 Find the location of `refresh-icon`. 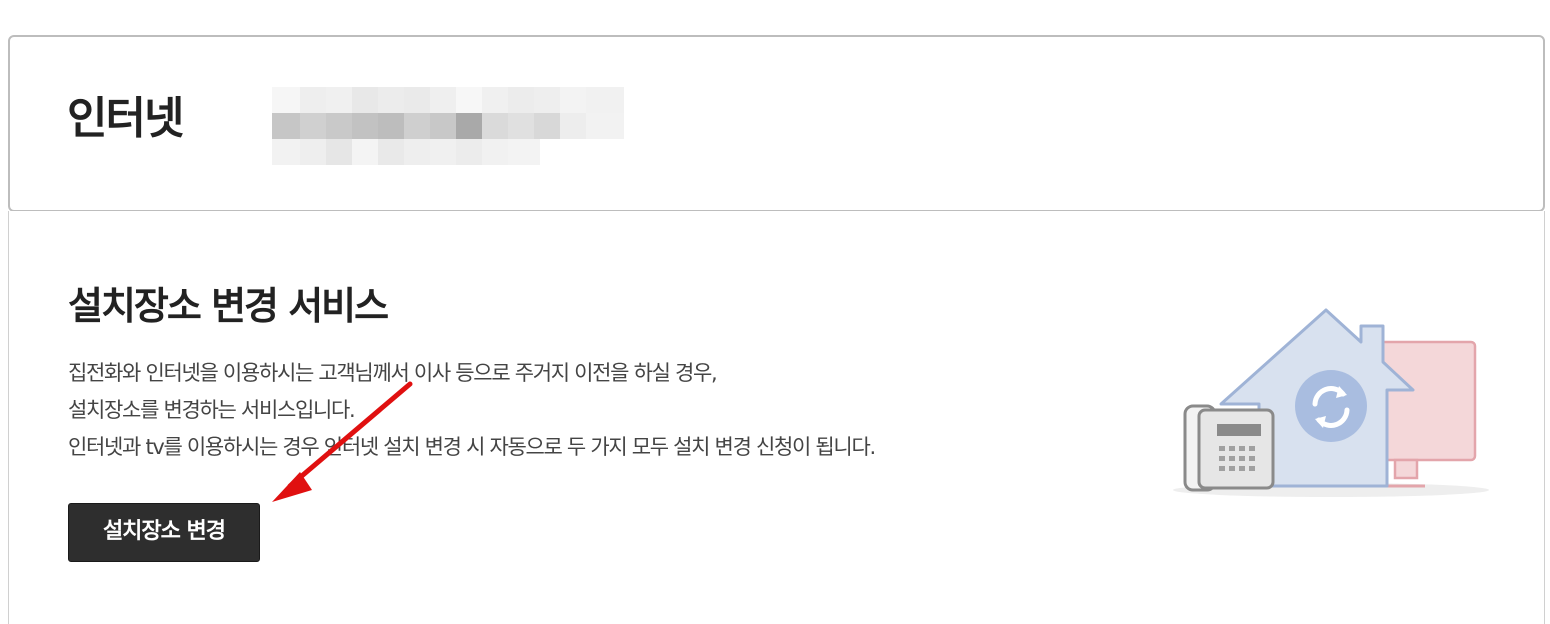

refresh-icon is located at coordinates (1331, 406).